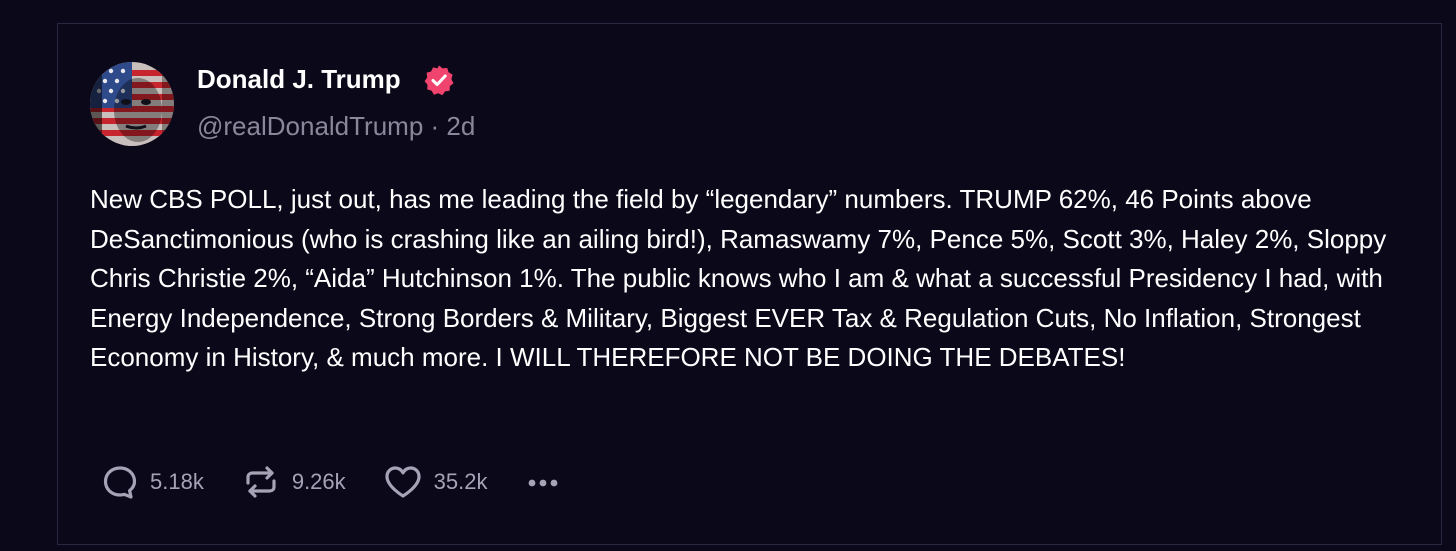 Image resolution: width=1456 pixels, height=551 pixels. What do you see at coordinates (439, 80) in the screenshot?
I see `verified-badge-icon` at bounding box center [439, 80].